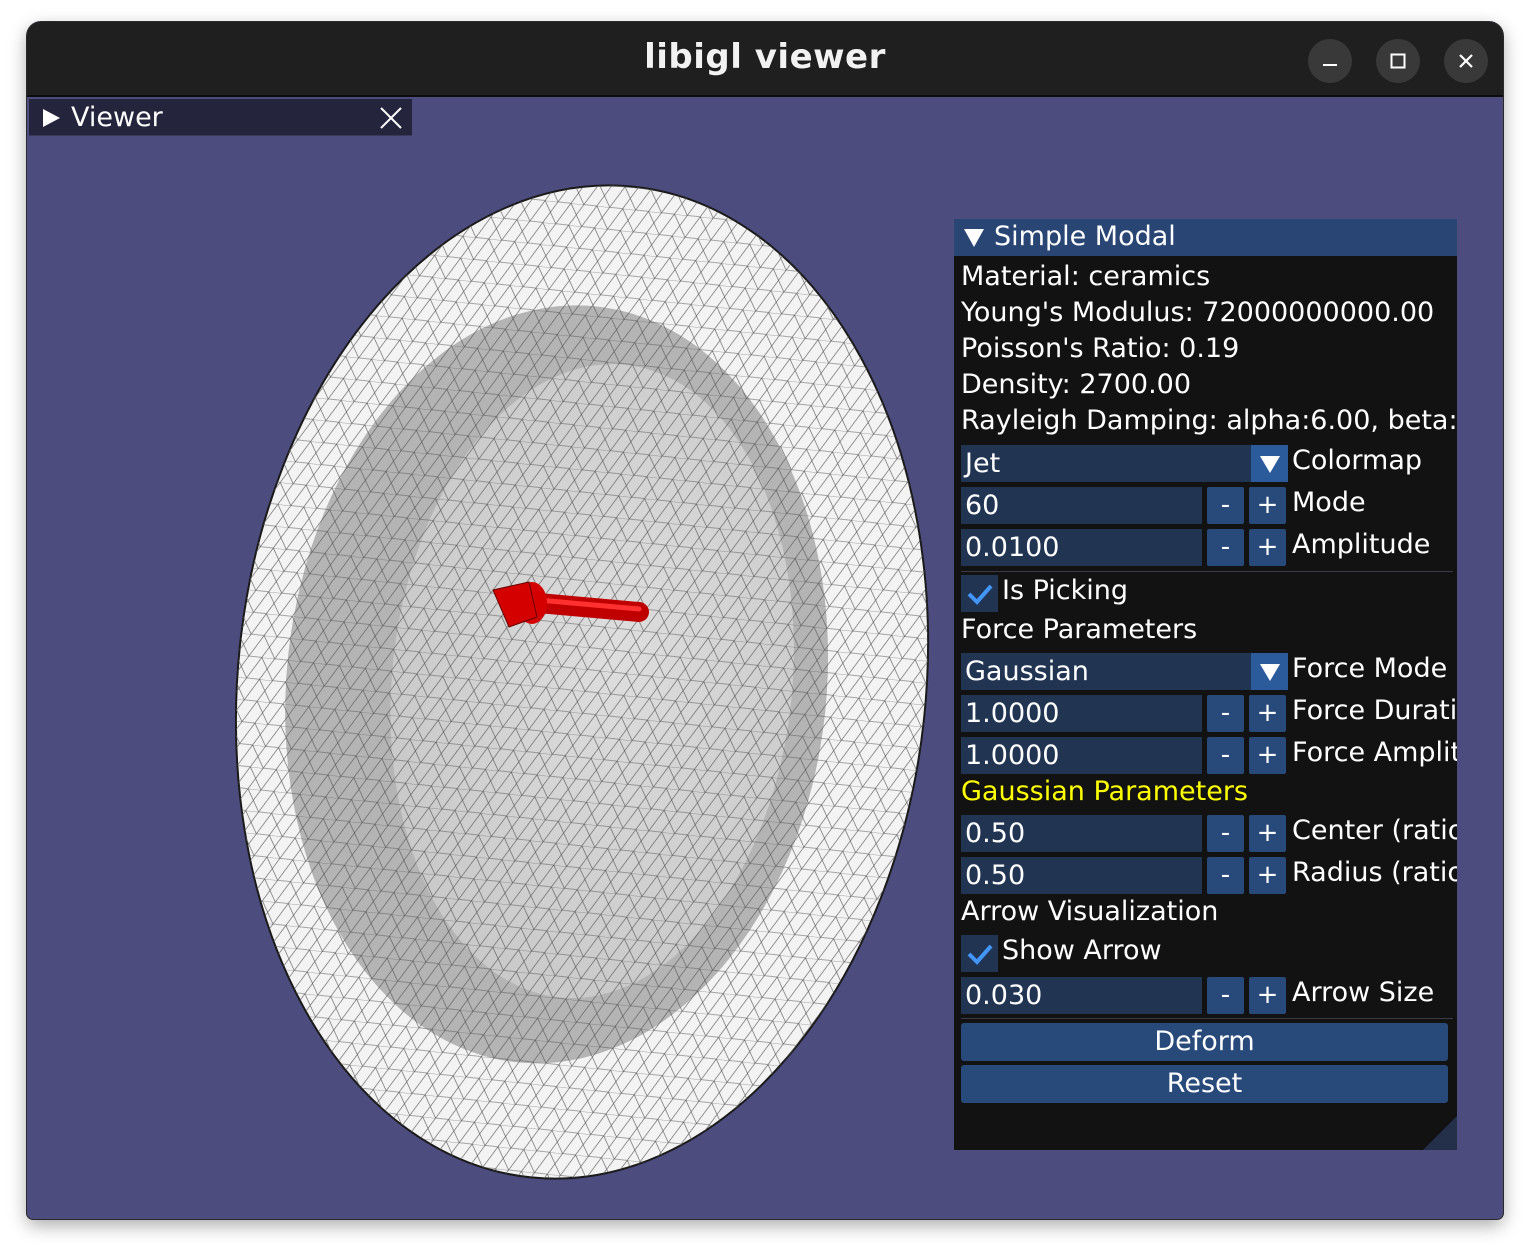  I want to click on arrow-visualization-heading: Arrow Visualization, so click(1090, 911).